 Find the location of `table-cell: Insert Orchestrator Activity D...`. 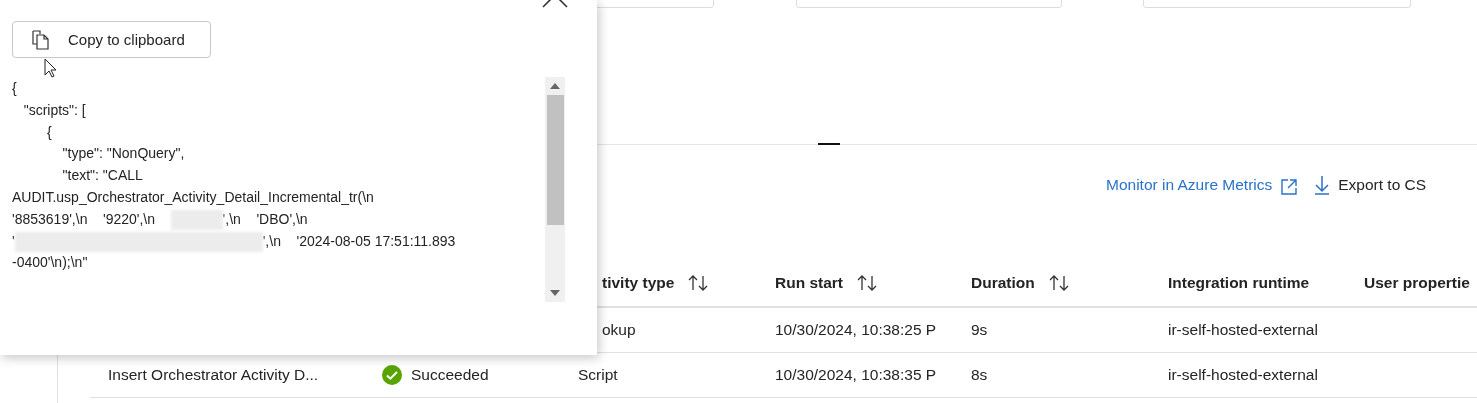

table-cell: Insert Orchestrator Activity D... is located at coordinates (213, 375).